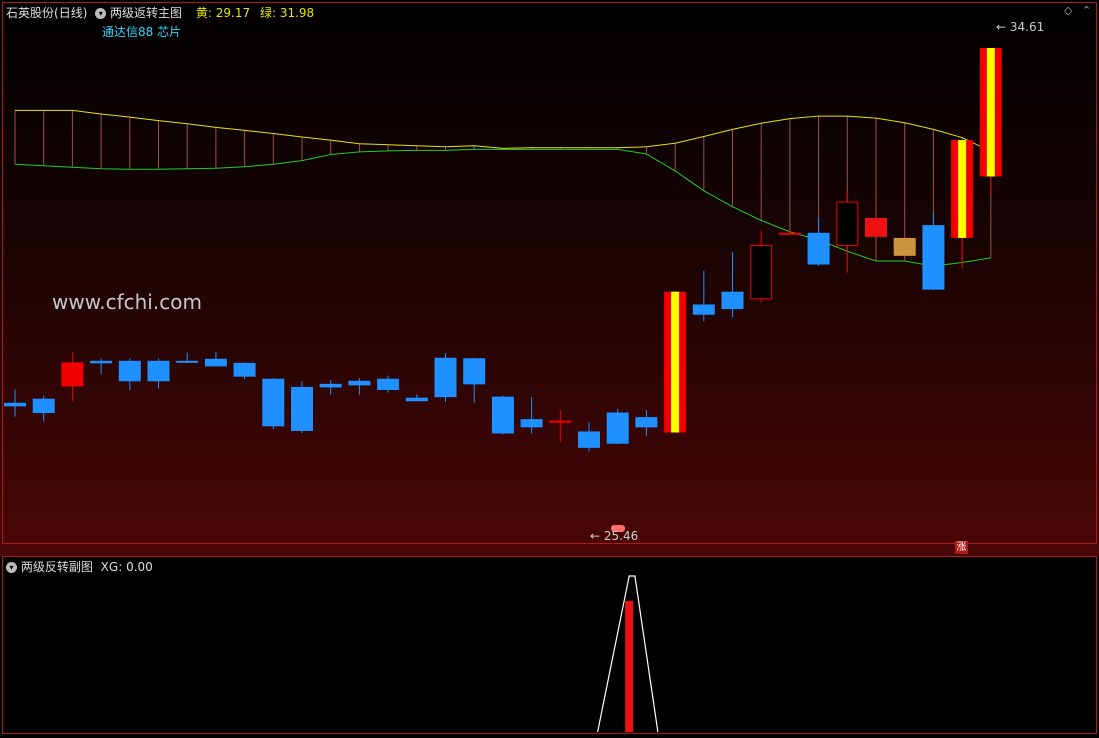 The image size is (1099, 738). What do you see at coordinates (146, 13) in the screenshot?
I see `indicator-name: 两级返转主图` at bounding box center [146, 13].